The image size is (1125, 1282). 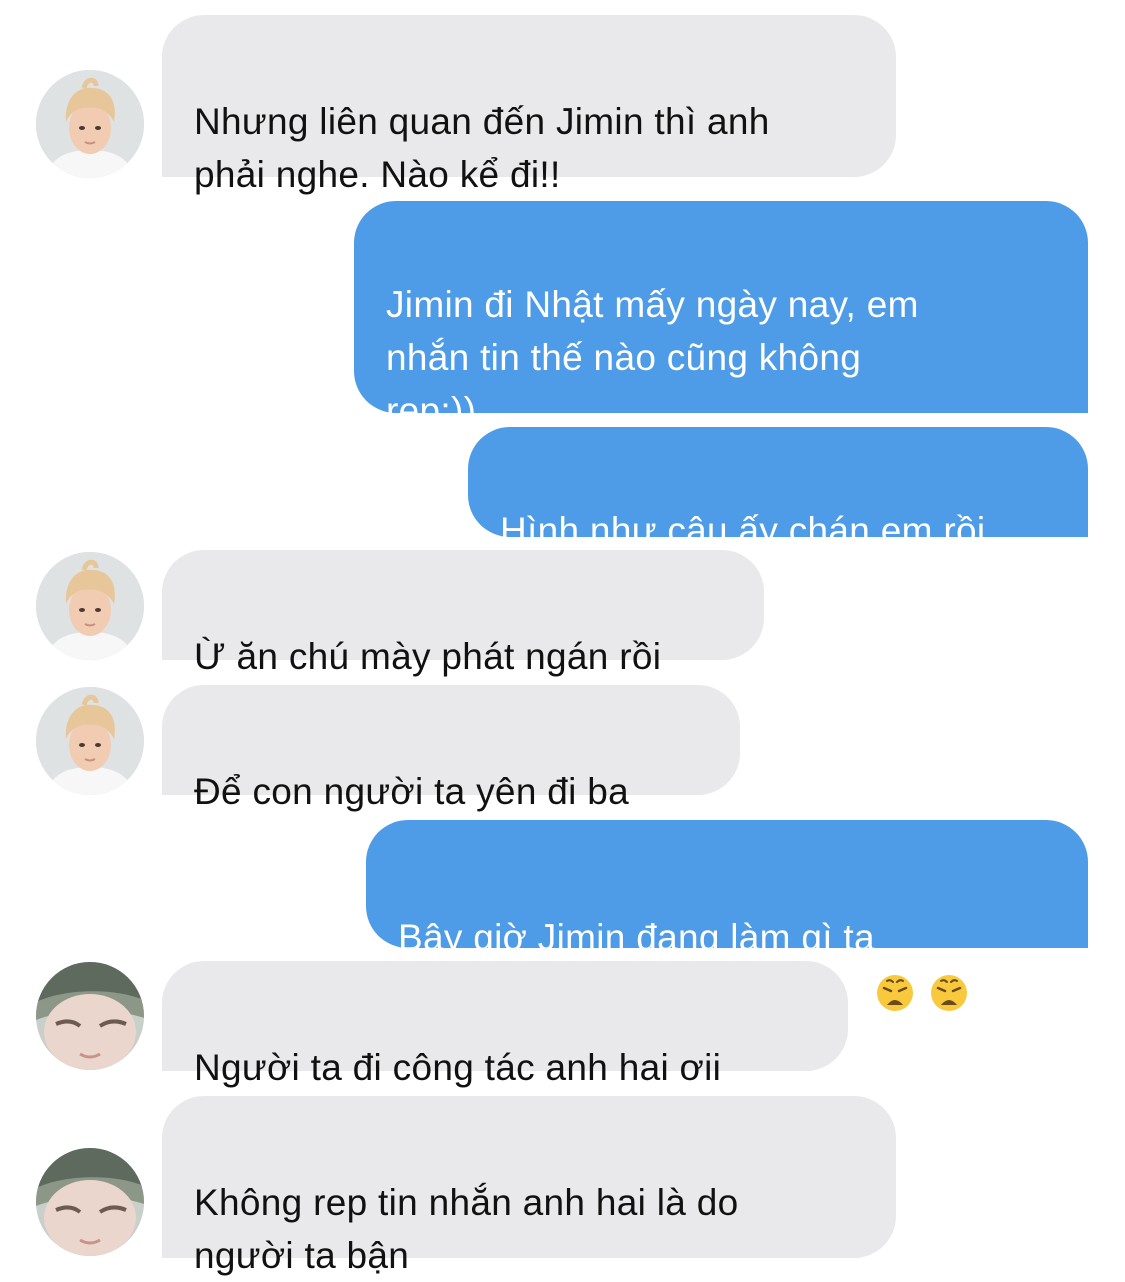 I want to click on message-text: Ừ ăn chú mày phát ngán rồi, so click(x=428, y=656).